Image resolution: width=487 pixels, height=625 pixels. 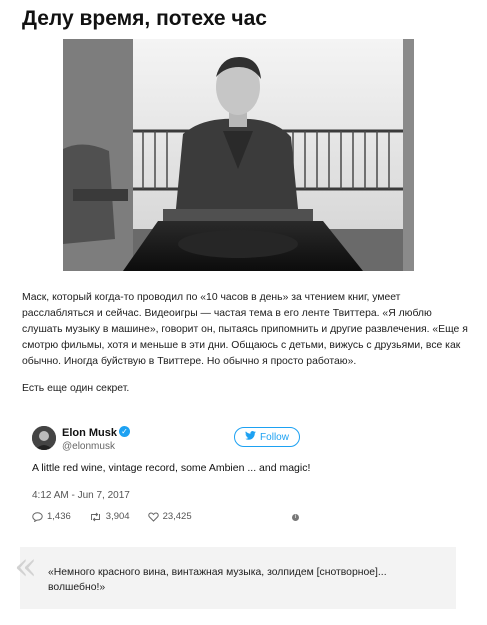 What do you see at coordinates (37, 516) in the screenshot?
I see `reply-icon` at bounding box center [37, 516].